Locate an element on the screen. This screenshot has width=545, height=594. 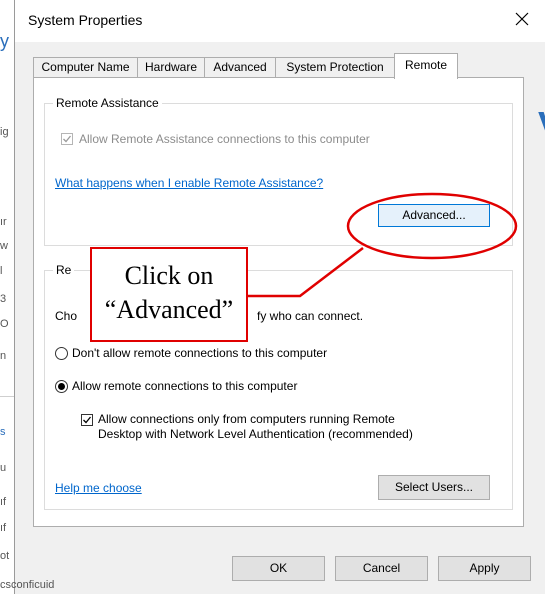
apply-button: Apply is located at coordinates (484, 568).